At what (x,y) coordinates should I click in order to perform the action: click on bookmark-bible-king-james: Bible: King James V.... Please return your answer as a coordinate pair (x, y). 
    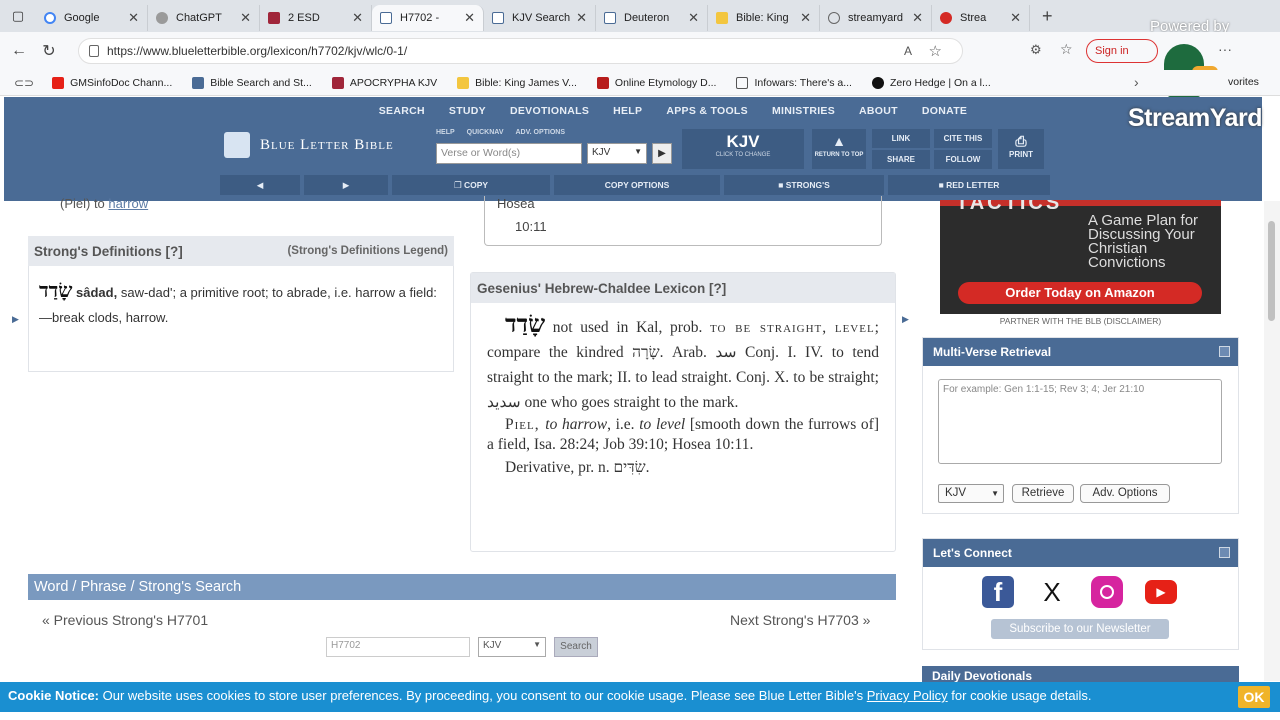
    Looking at the image, I should click on (517, 82).